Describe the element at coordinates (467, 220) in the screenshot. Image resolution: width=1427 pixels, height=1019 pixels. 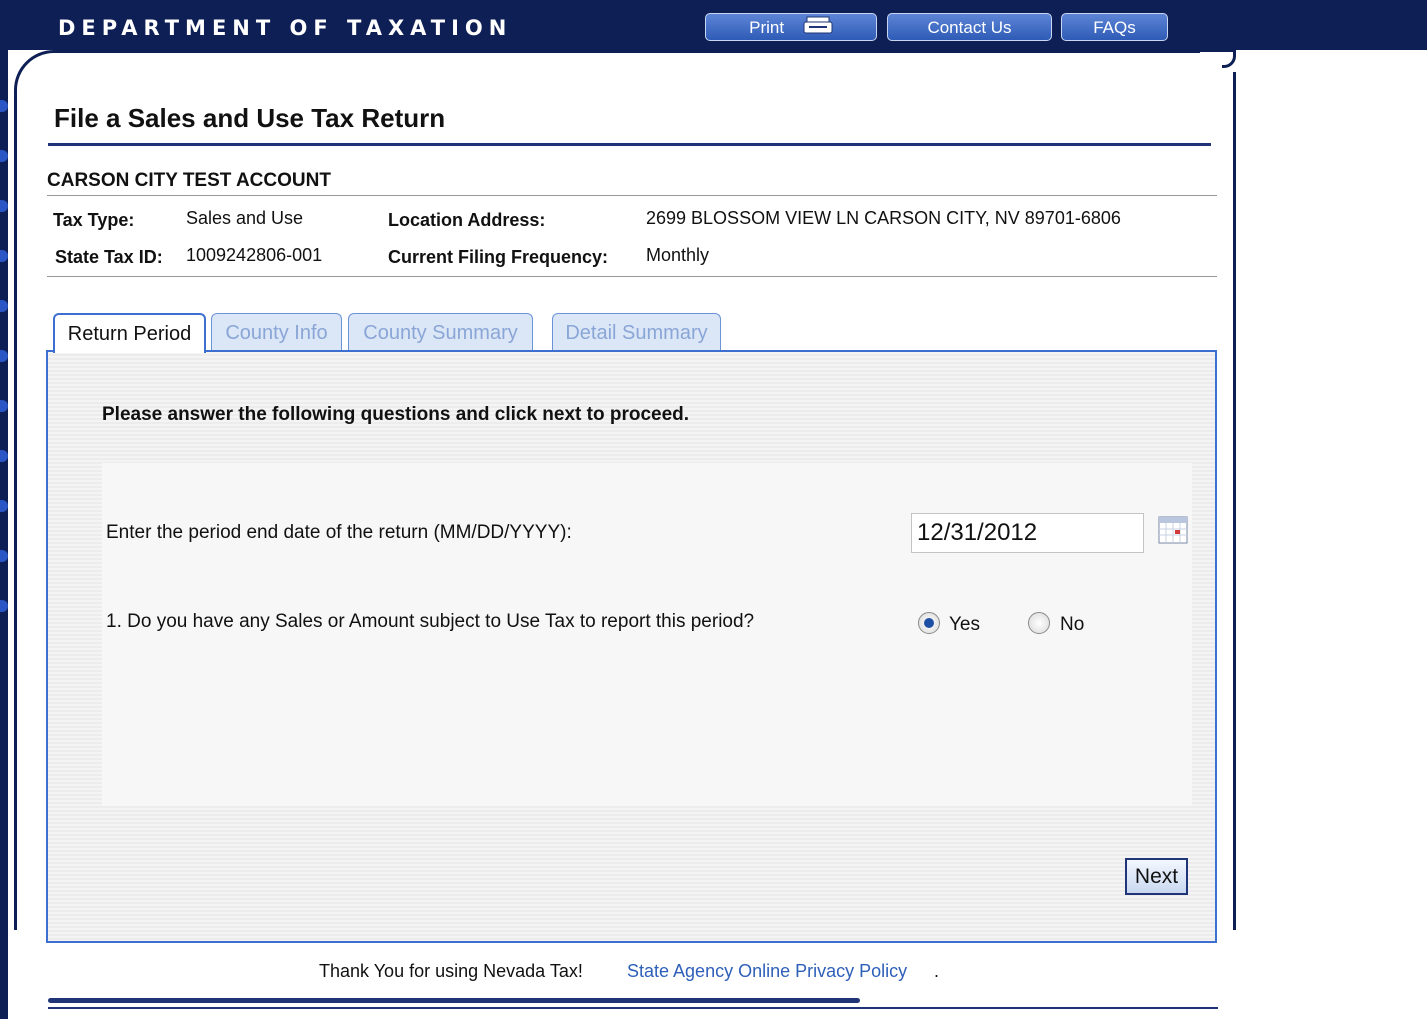
I see `location-address-label: Location Address:` at that location.